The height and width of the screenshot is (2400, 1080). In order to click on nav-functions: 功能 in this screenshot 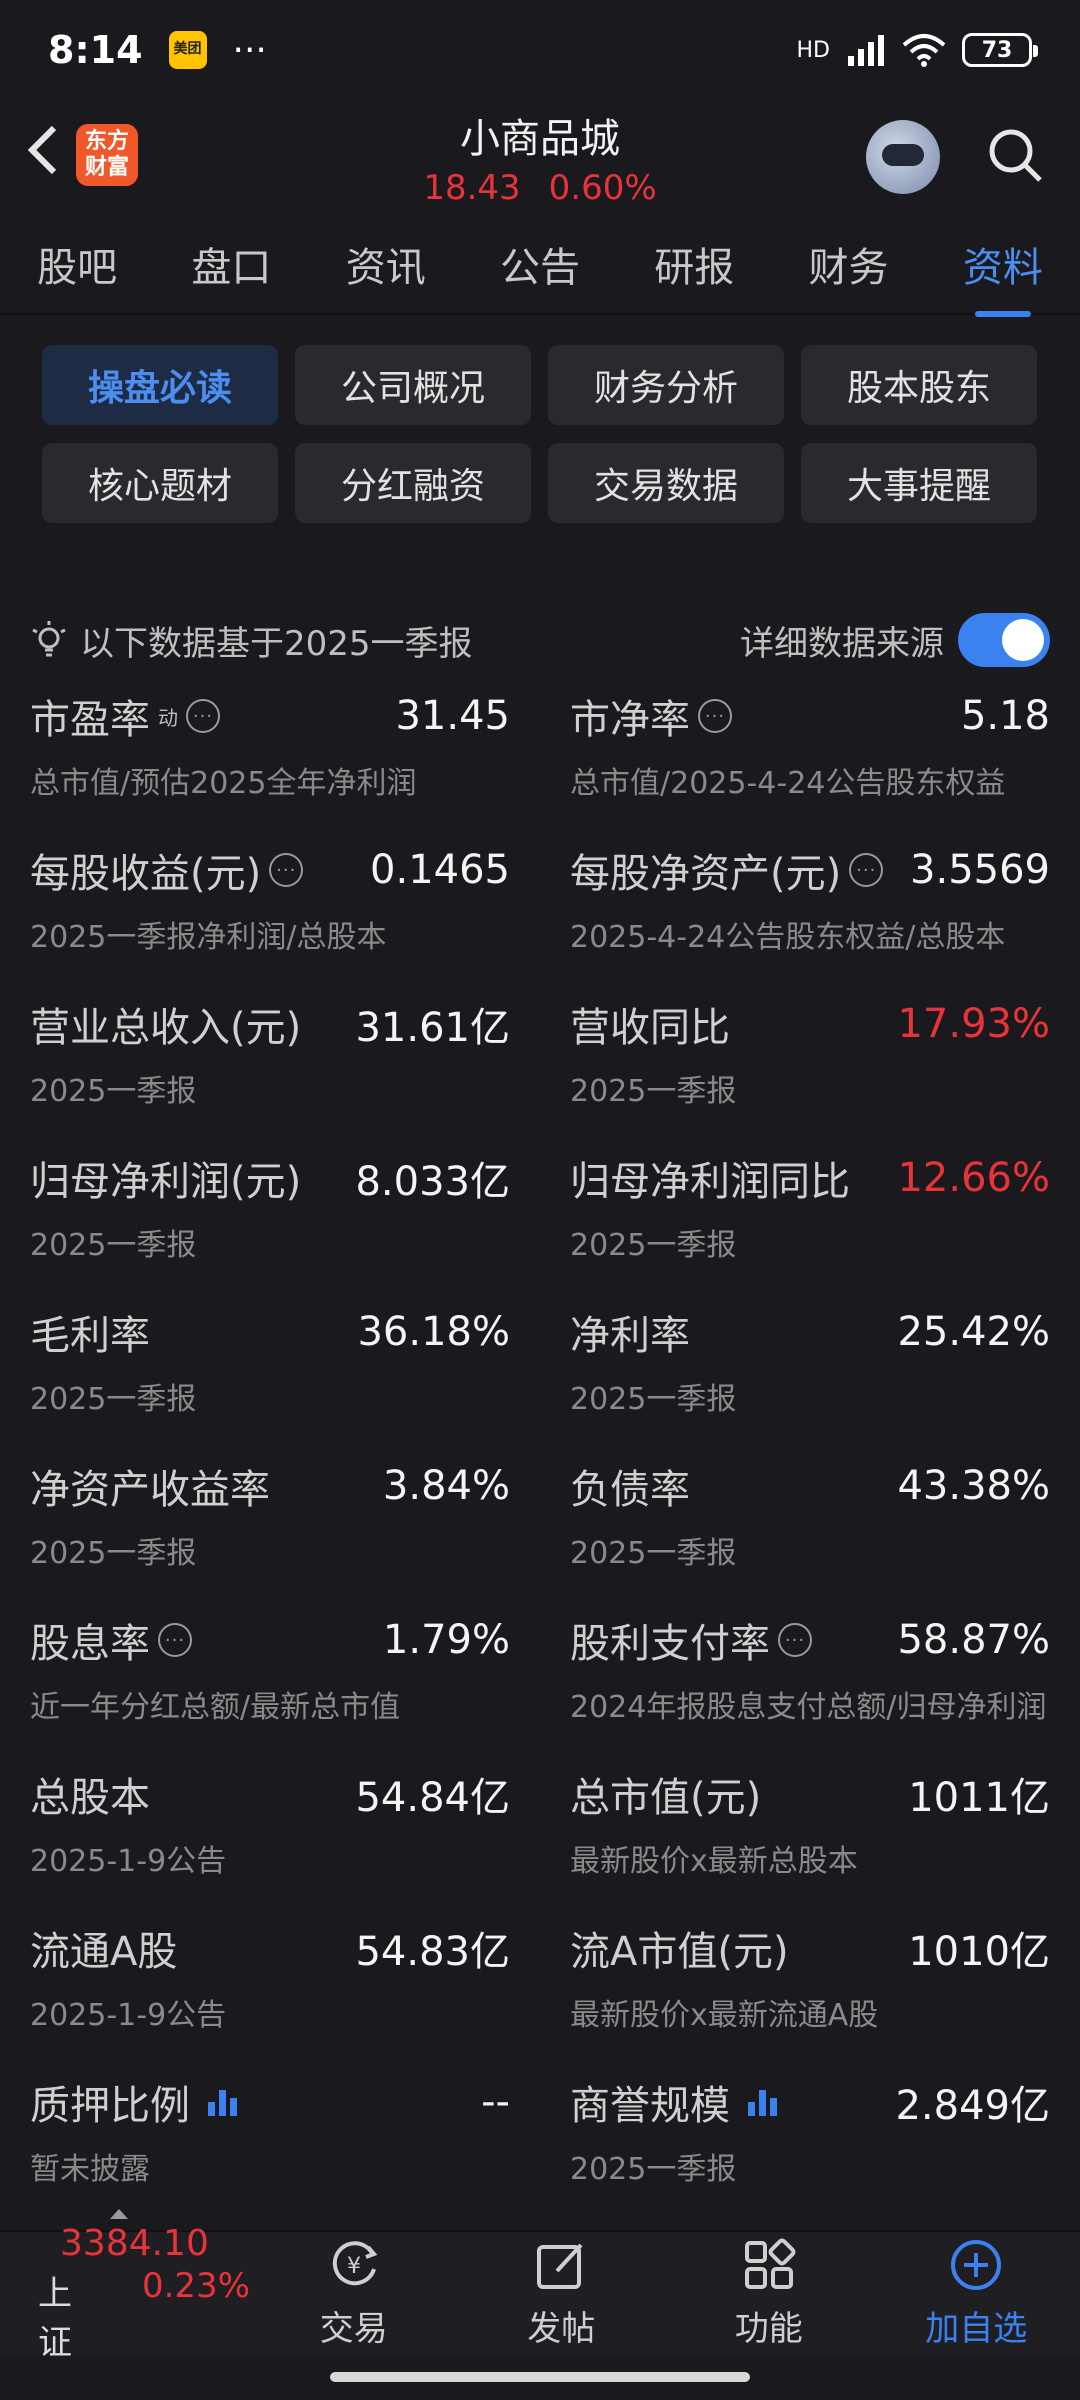, I will do `click(769, 2293)`.